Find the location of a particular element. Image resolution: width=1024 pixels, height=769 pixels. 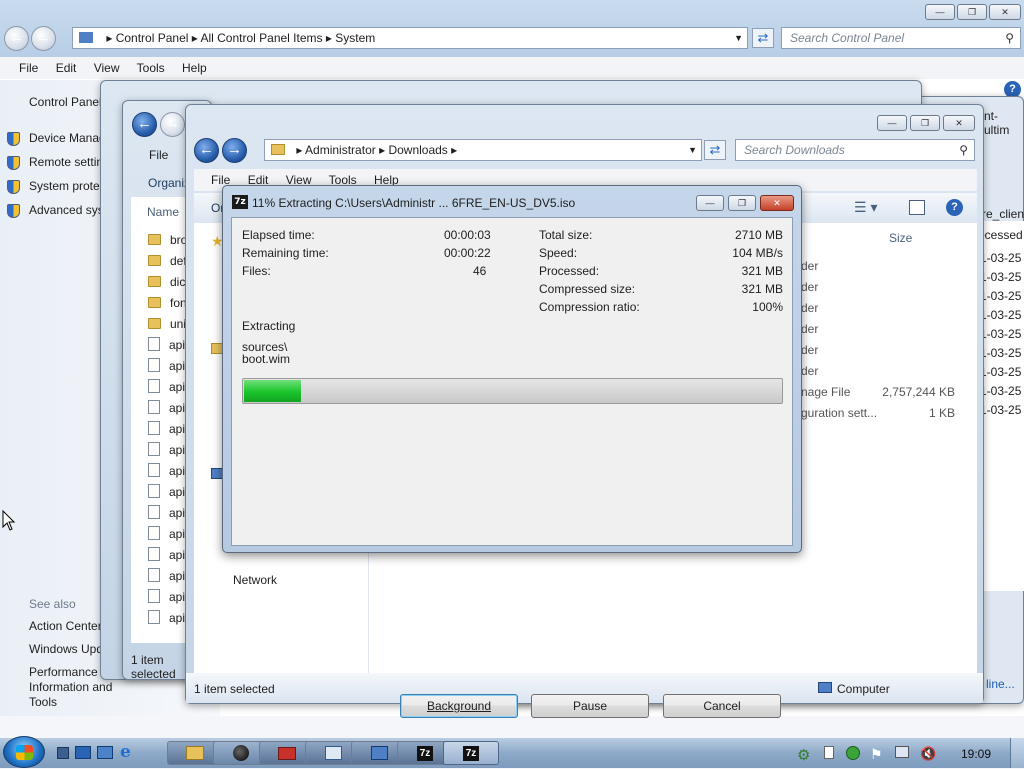

menu-edit: Edit is located at coordinates (66, 68).